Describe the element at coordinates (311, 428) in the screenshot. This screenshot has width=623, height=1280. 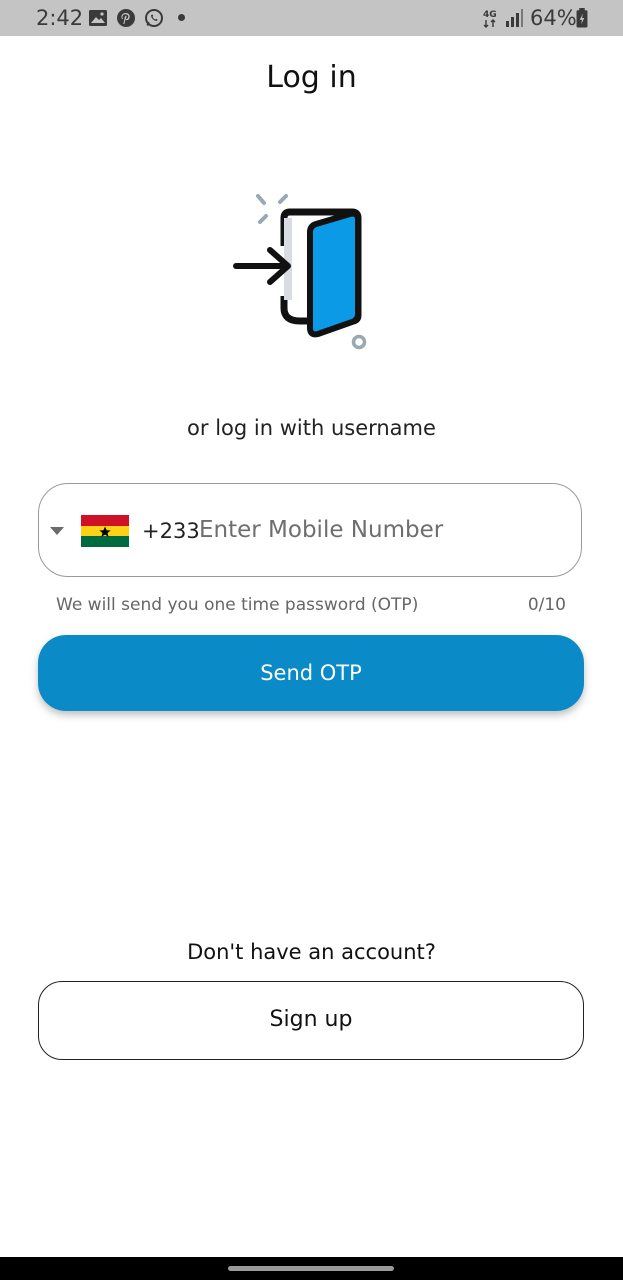
I see `login-with-username-link: or log in with username` at that location.